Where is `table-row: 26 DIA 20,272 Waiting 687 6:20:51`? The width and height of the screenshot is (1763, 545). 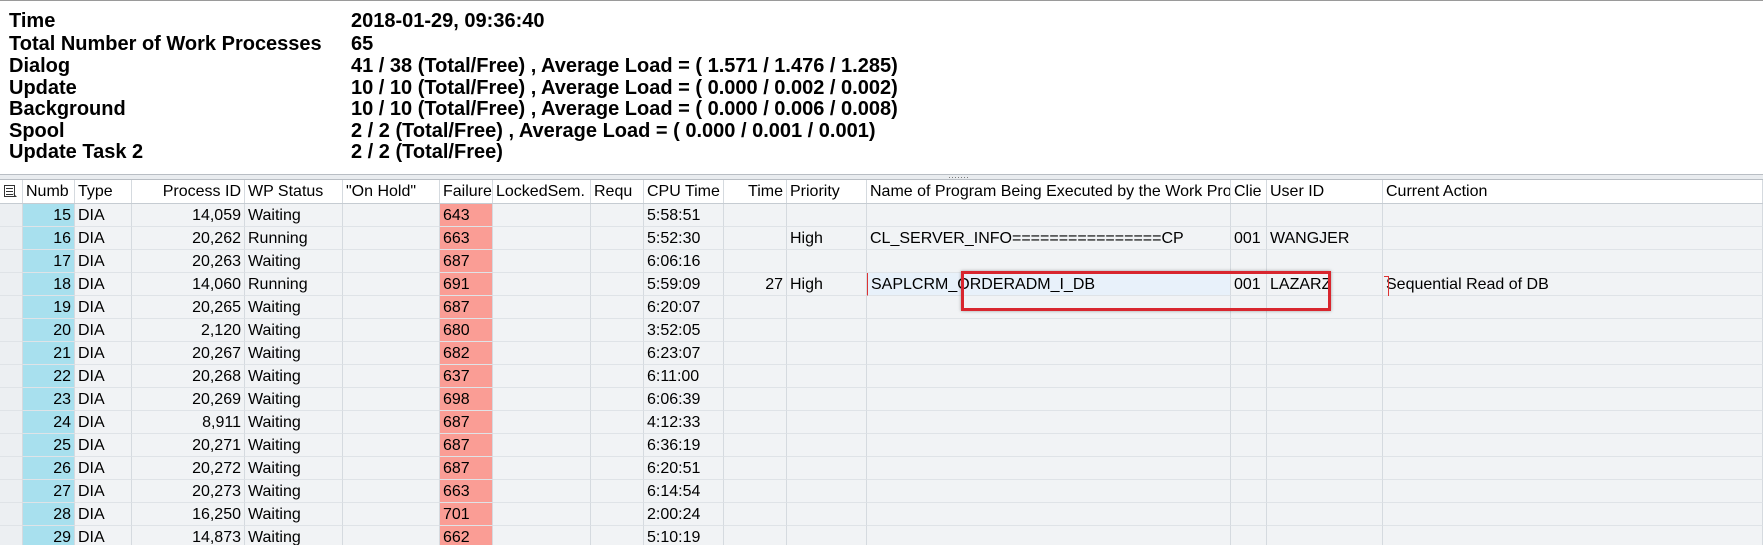
table-row: 26 DIA 20,272 Waiting 687 6:20:51 is located at coordinates (881, 468).